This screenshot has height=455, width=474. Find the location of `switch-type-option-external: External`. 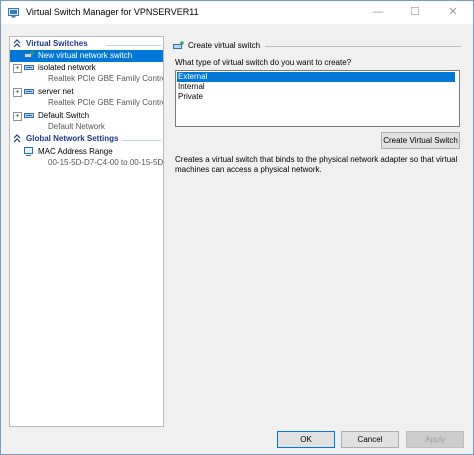

switch-type-option-external: External is located at coordinates (316, 77).